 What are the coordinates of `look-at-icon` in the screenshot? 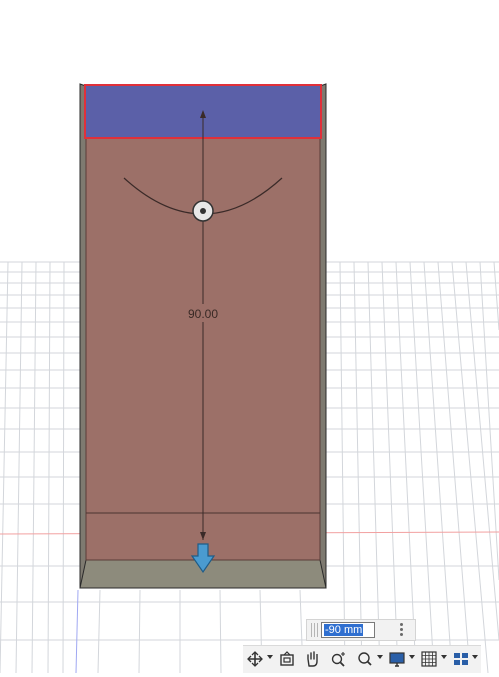 It's located at (287, 660).